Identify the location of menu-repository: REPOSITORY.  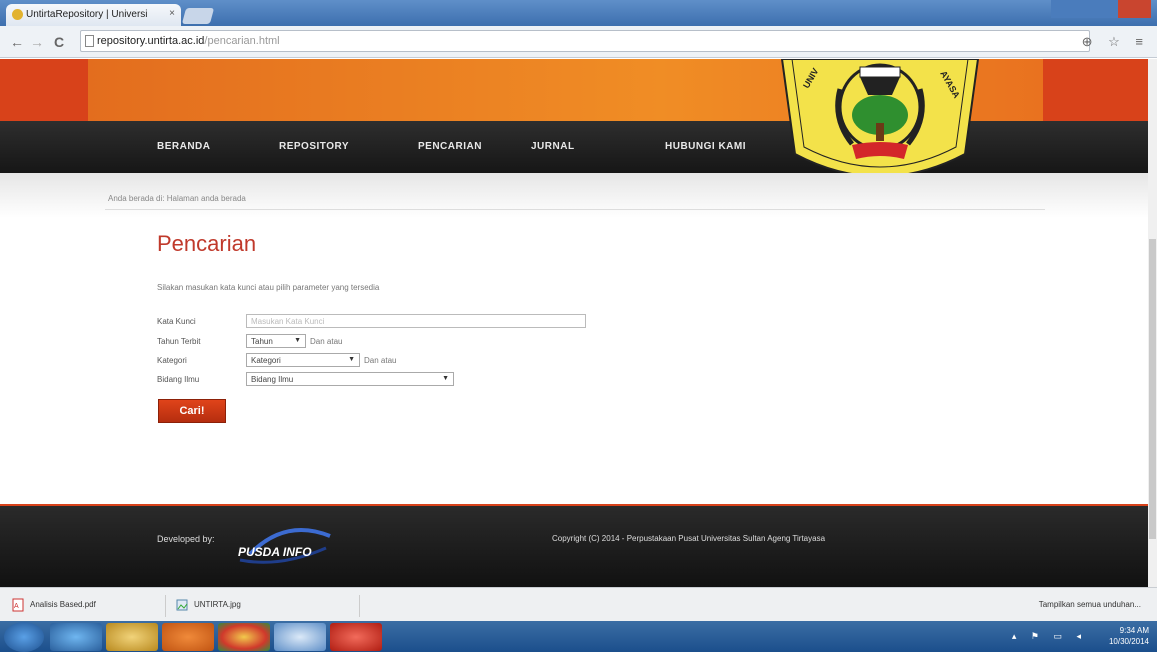
(314, 146).